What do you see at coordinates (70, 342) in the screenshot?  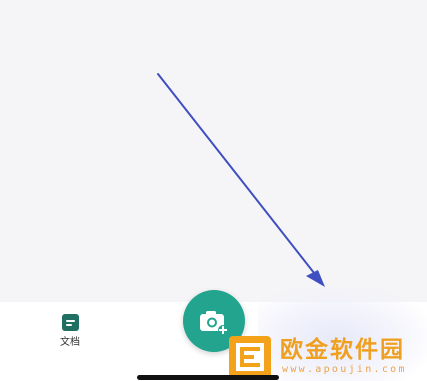 I see `nav-item-label: 文档` at bounding box center [70, 342].